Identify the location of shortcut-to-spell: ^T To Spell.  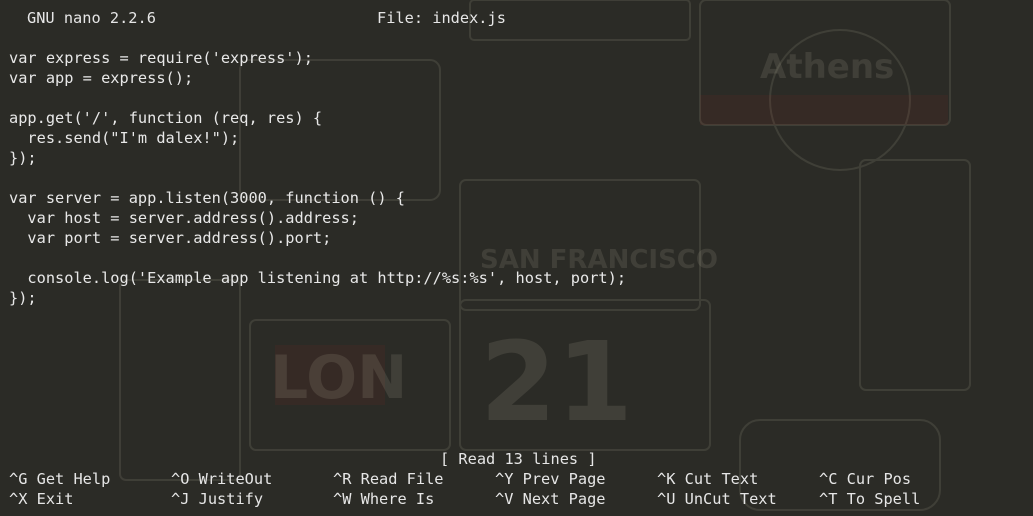
(869, 499).